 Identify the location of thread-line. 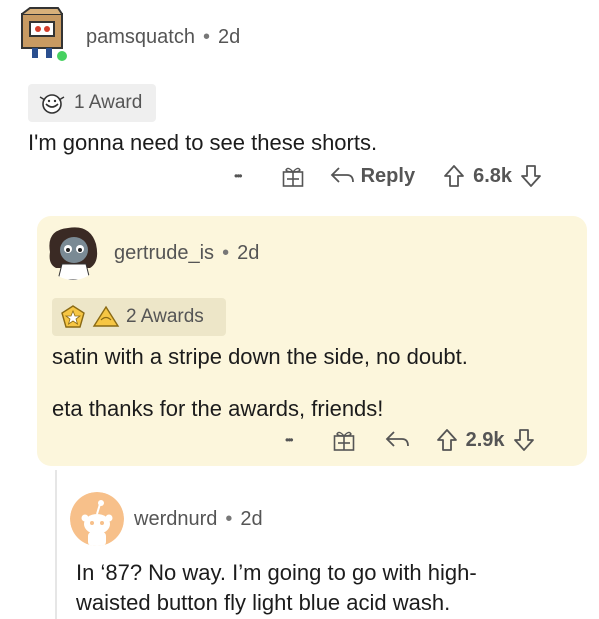
(56, 544).